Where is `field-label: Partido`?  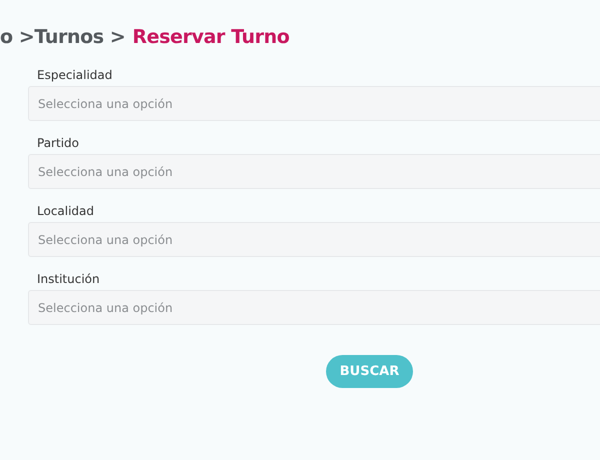 field-label: Partido is located at coordinates (58, 143).